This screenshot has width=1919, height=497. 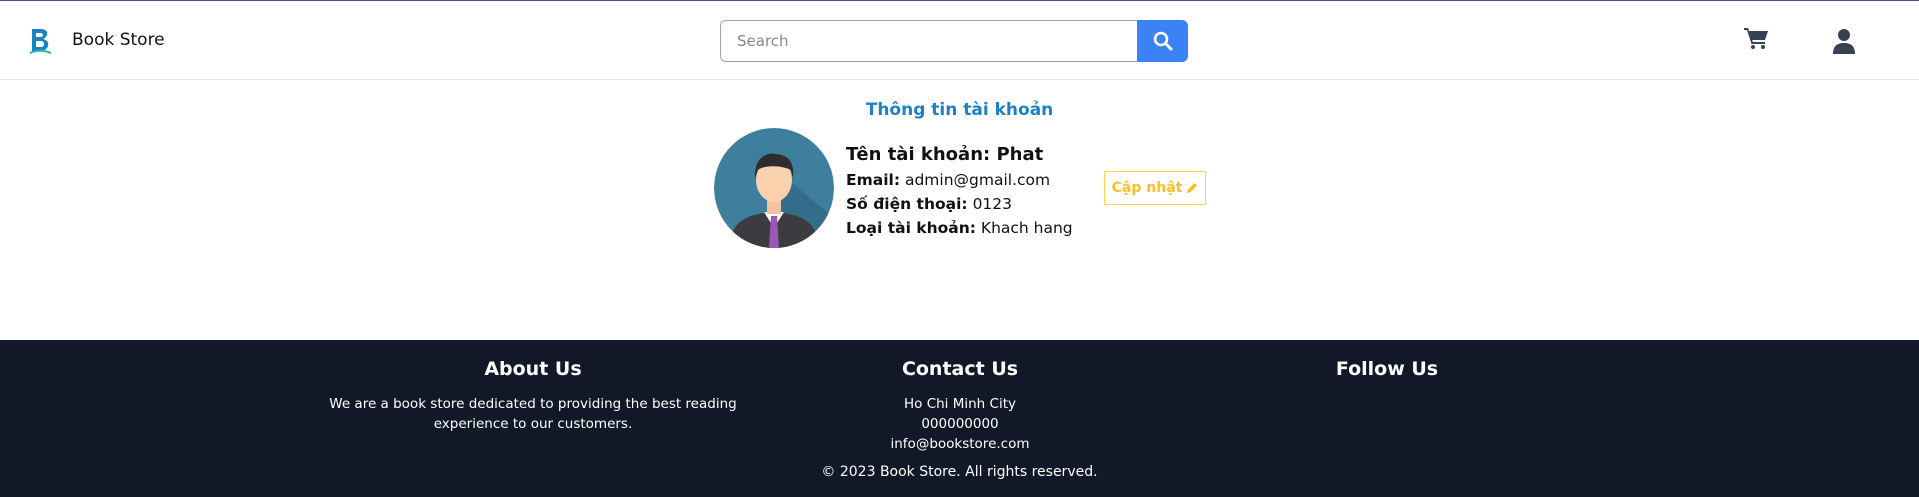 I want to click on account-type-label: Loại tài khoản:, so click(x=911, y=228).